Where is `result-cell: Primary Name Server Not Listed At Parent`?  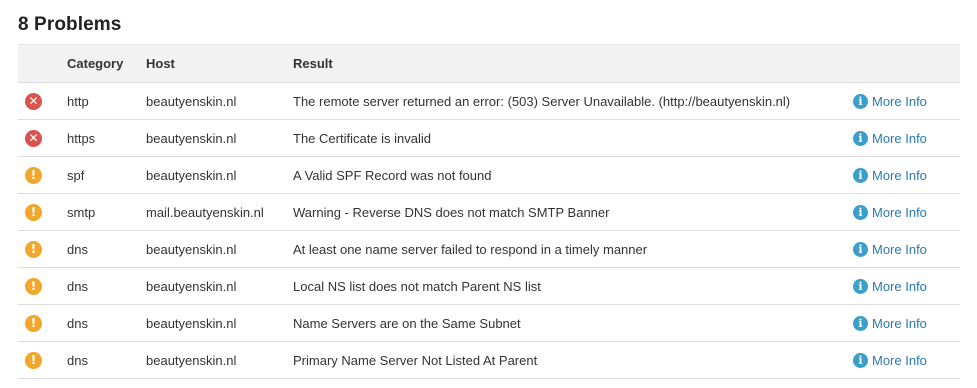 result-cell: Primary Name Server Not Listed At Parent is located at coordinates (415, 360).